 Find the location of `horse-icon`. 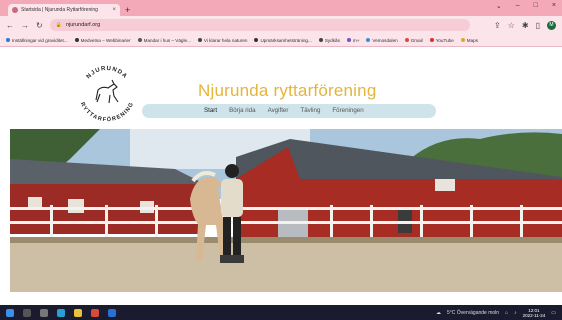

horse-icon is located at coordinates (107, 91).